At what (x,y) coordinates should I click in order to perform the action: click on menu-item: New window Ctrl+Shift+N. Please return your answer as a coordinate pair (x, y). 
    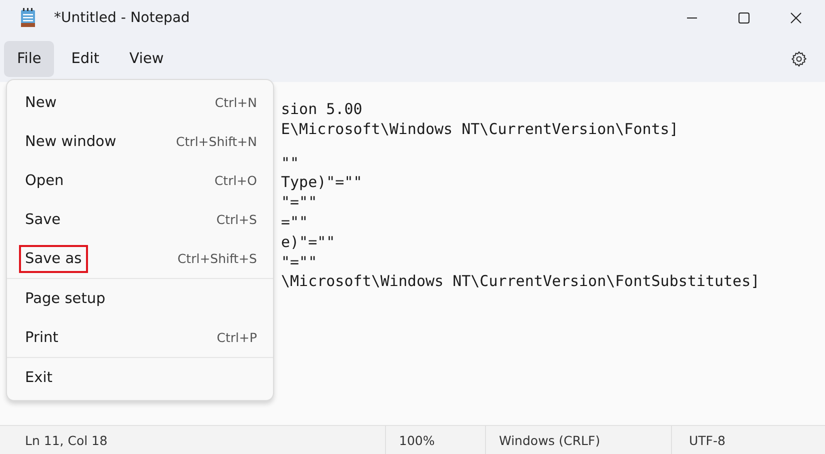
    Looking at the image, I should click on (140, 141).